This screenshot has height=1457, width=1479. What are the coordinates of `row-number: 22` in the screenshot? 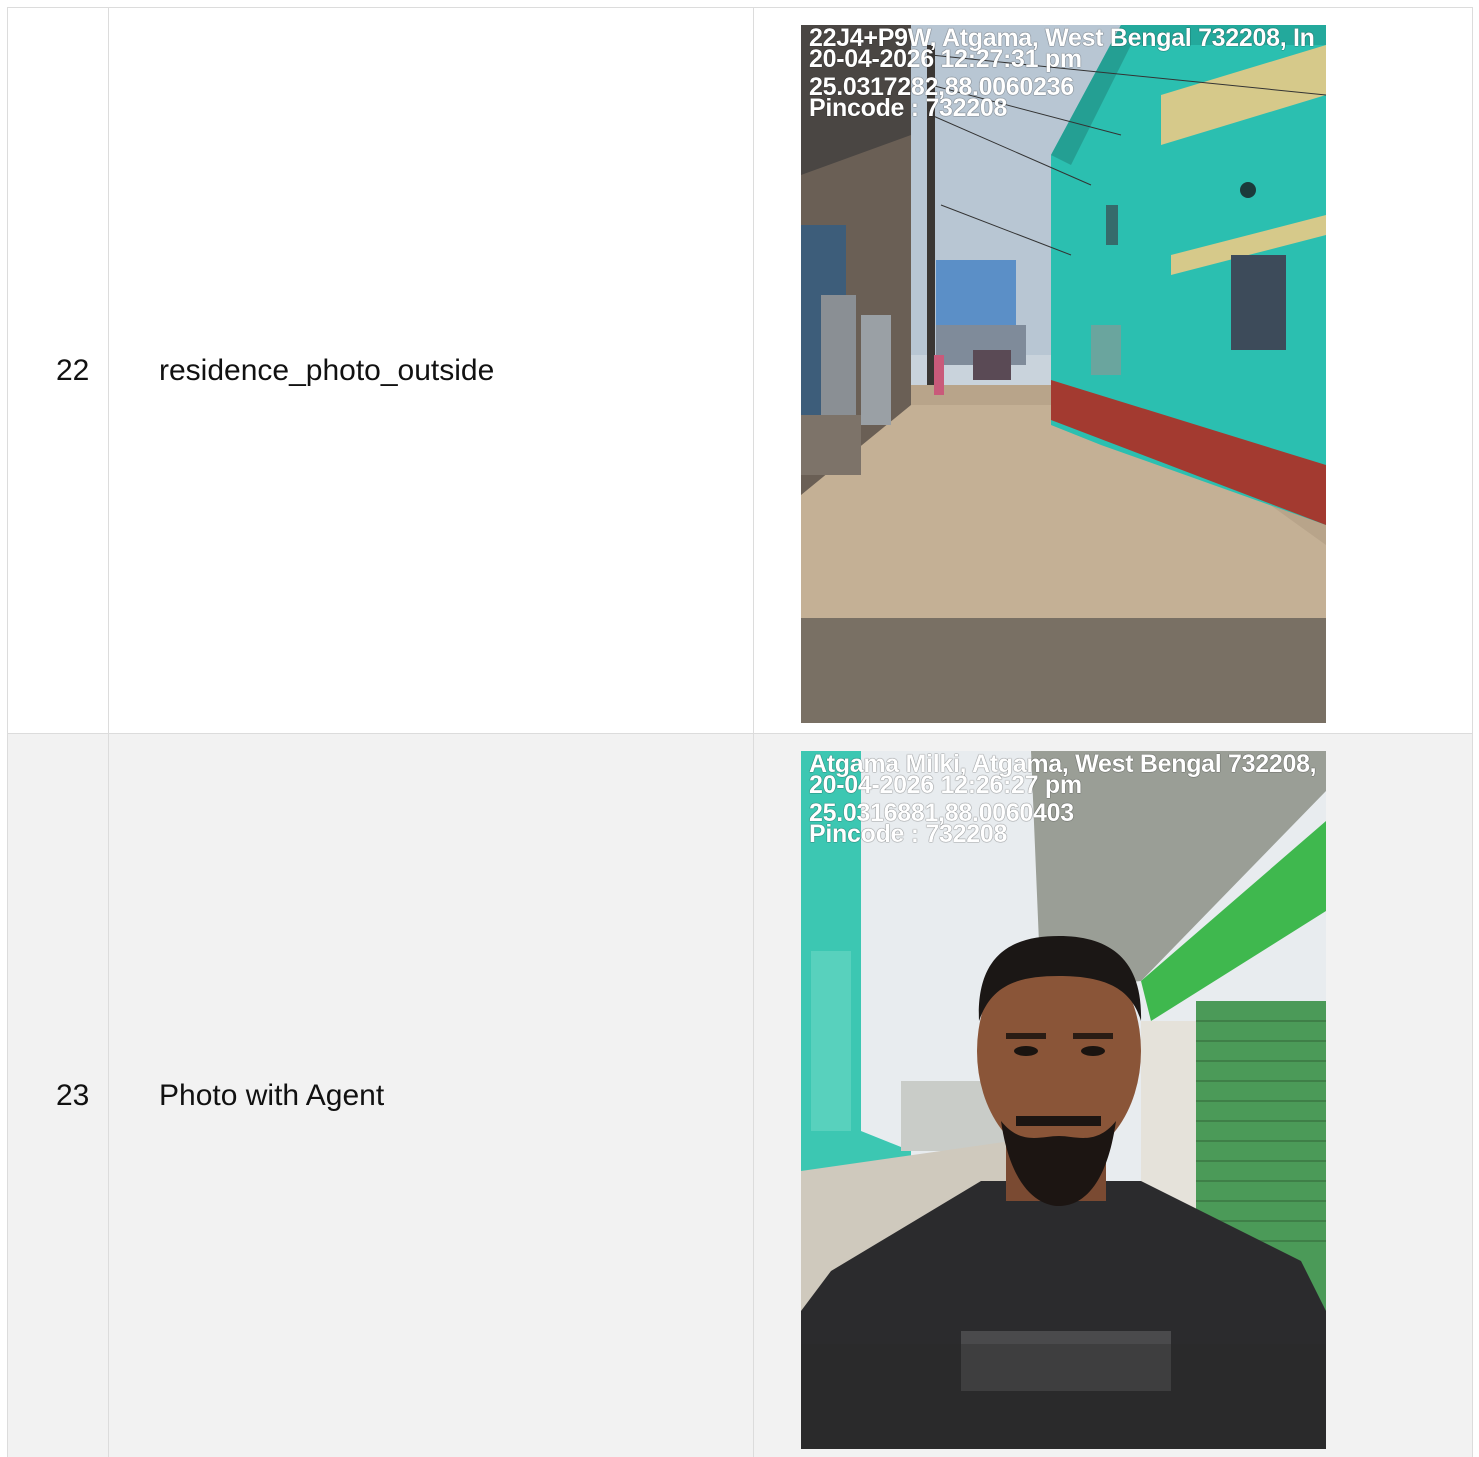 It's located at (73, 370).